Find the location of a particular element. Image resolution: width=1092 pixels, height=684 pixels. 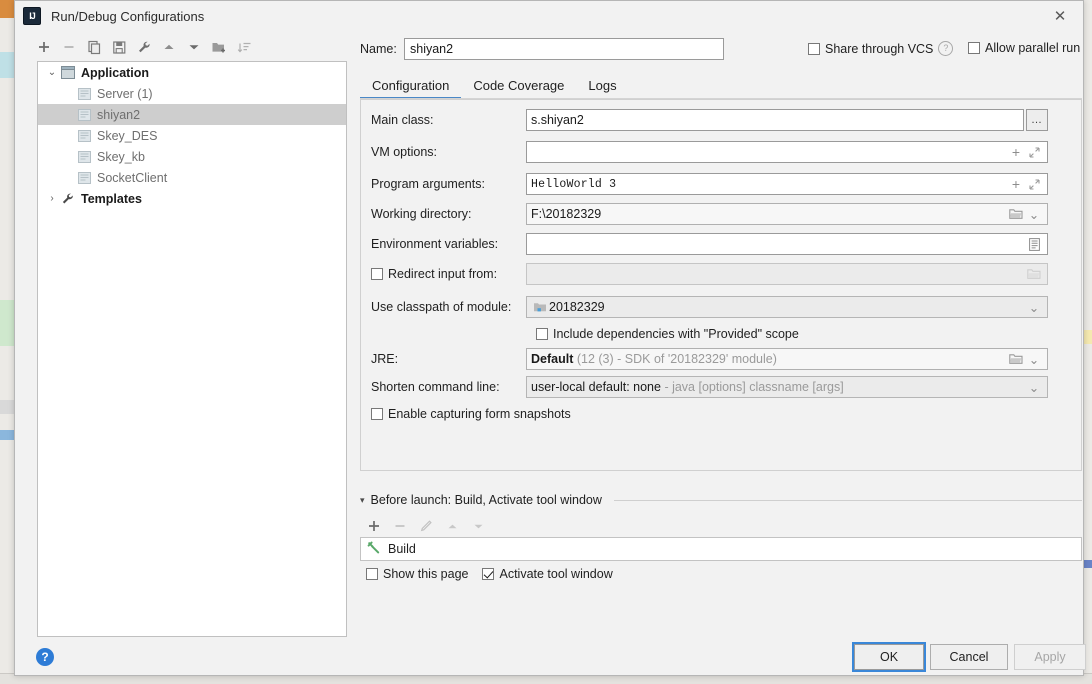

redirect-input-row: Redirect input from: is located at coordinates (724, 274).